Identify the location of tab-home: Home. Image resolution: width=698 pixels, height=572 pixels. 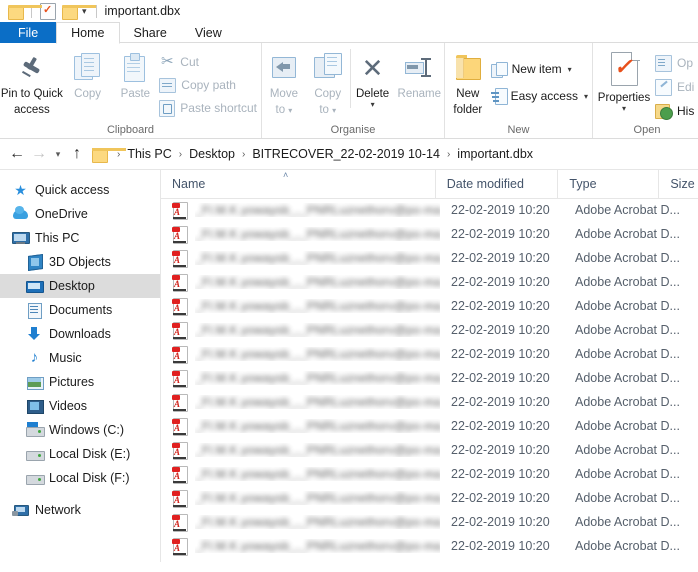
(88, 33).